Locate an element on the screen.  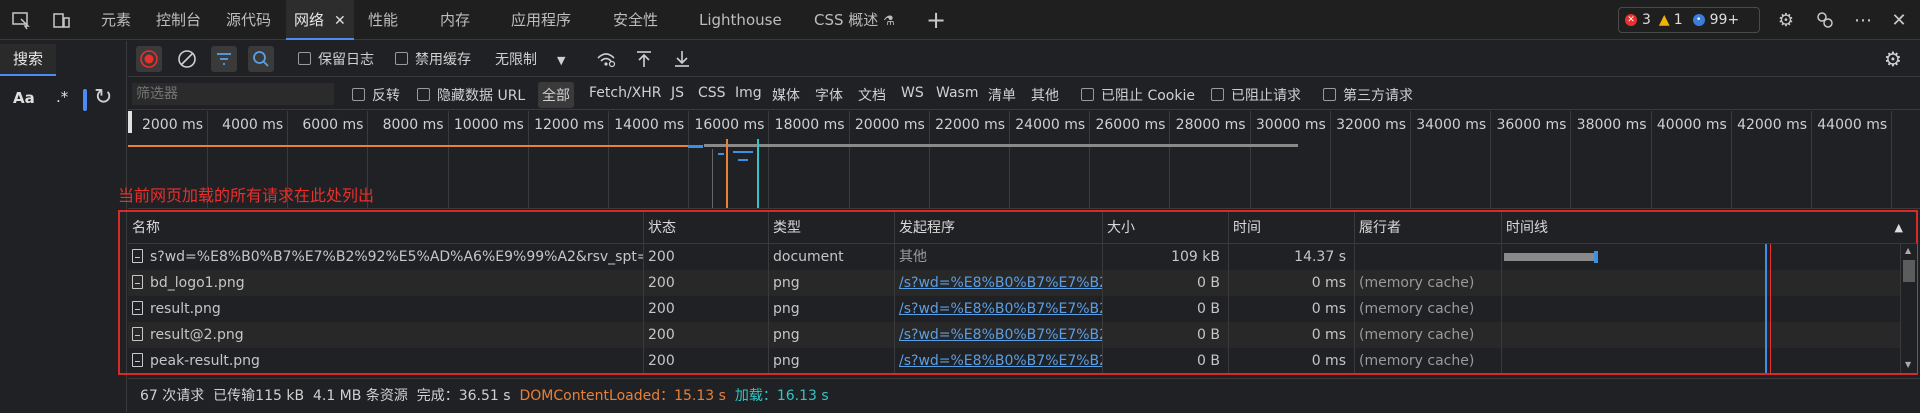
third-party-checkbox is located at coordinates (1329, 94).